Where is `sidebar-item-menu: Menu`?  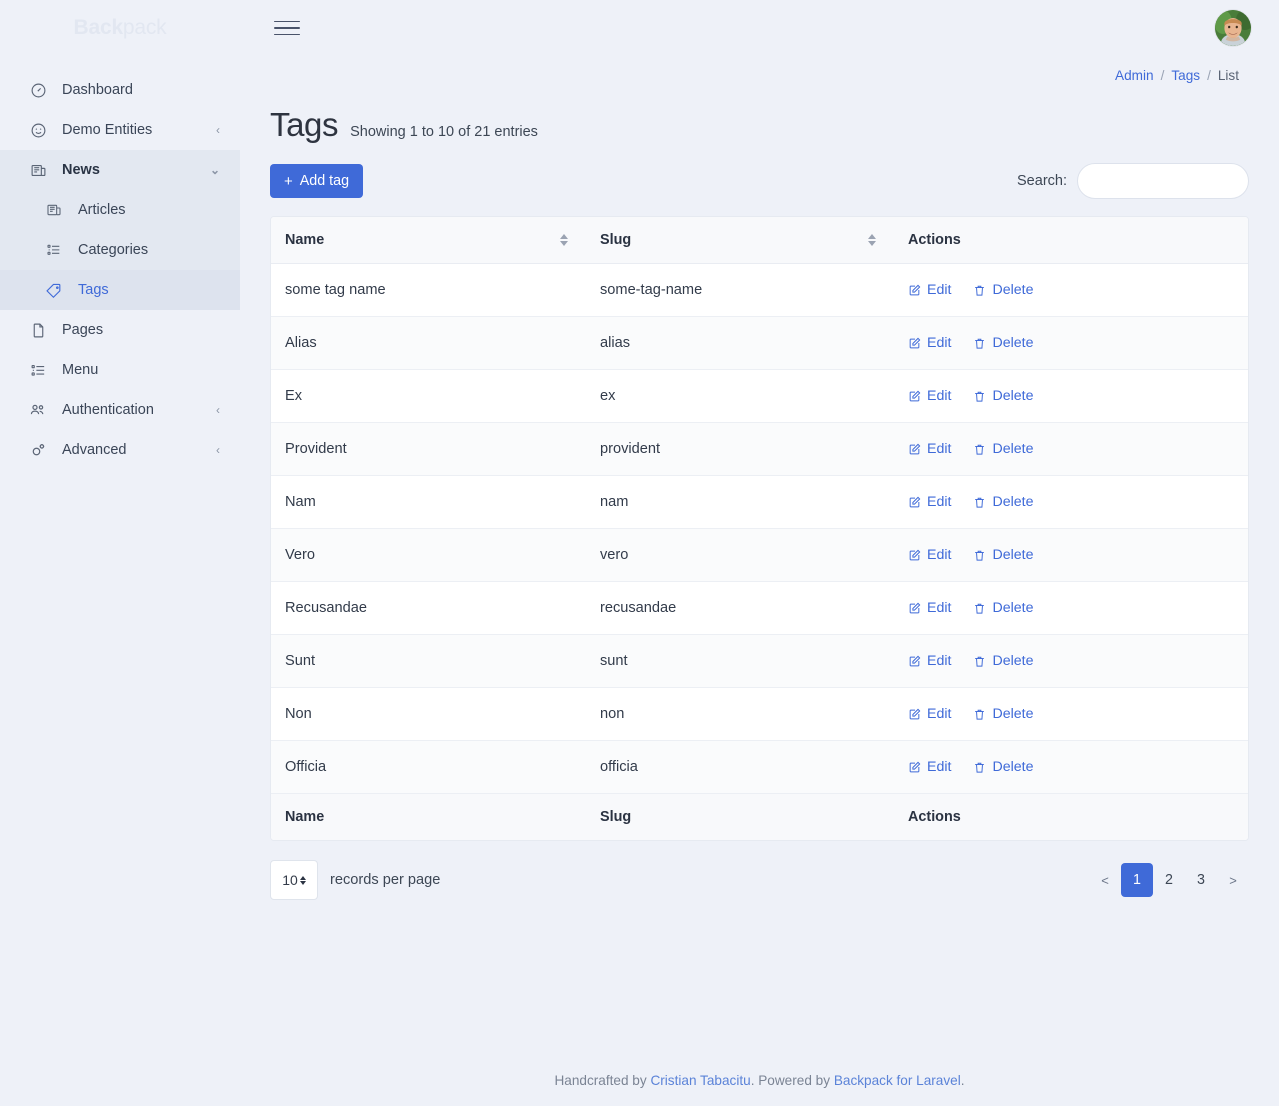
sidebar-item-menu: Menu is located at coordinates (120, 370).